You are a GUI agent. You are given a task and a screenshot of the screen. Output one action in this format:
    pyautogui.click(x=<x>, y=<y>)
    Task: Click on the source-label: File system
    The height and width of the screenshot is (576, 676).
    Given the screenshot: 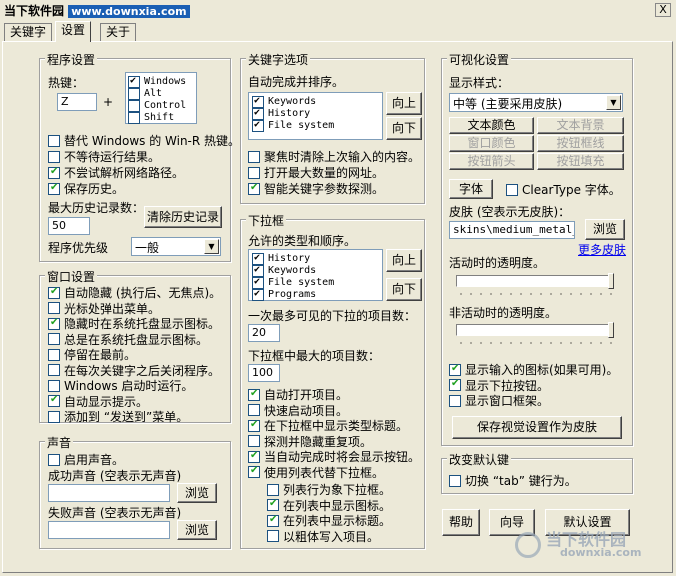 What is the action you would take?
    pyautogui.click(x=301, y=125)
    